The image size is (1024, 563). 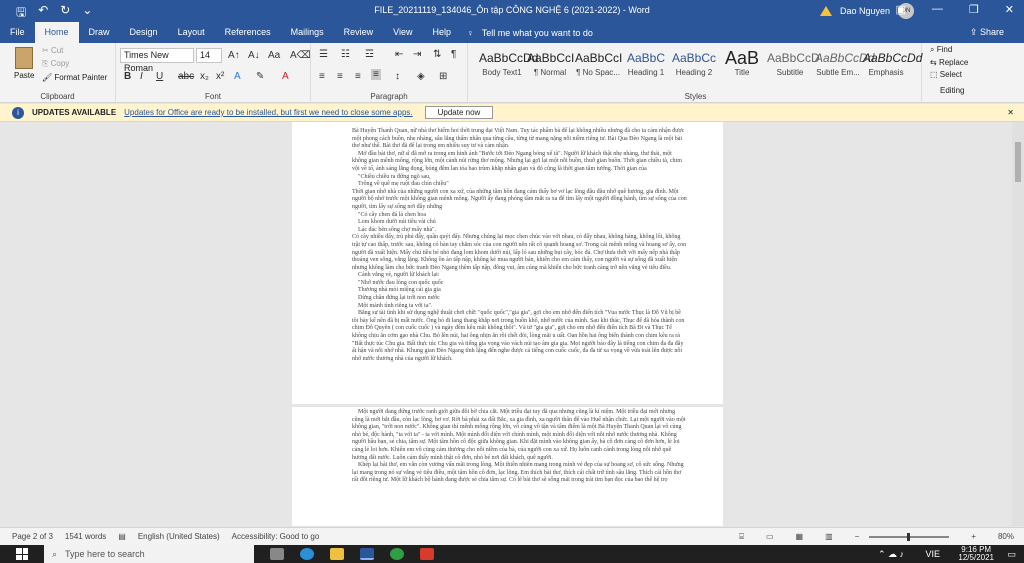 What do you see at coordinates (204, 76) in the screenshot?
I see `subscript-icon: x₂` at bounding box center [204, 76].